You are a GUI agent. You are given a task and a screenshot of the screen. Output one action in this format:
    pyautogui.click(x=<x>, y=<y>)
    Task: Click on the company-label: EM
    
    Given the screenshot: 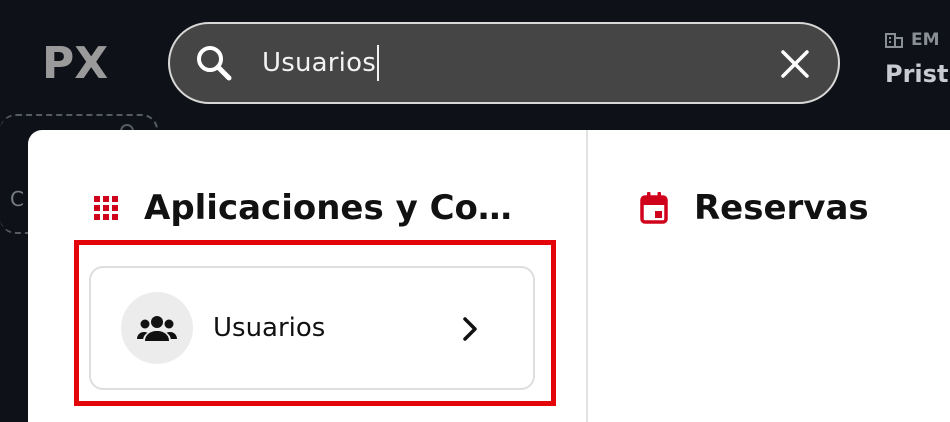 What is the action you would take?
    pyautogui.click(x=925, y=40)
    